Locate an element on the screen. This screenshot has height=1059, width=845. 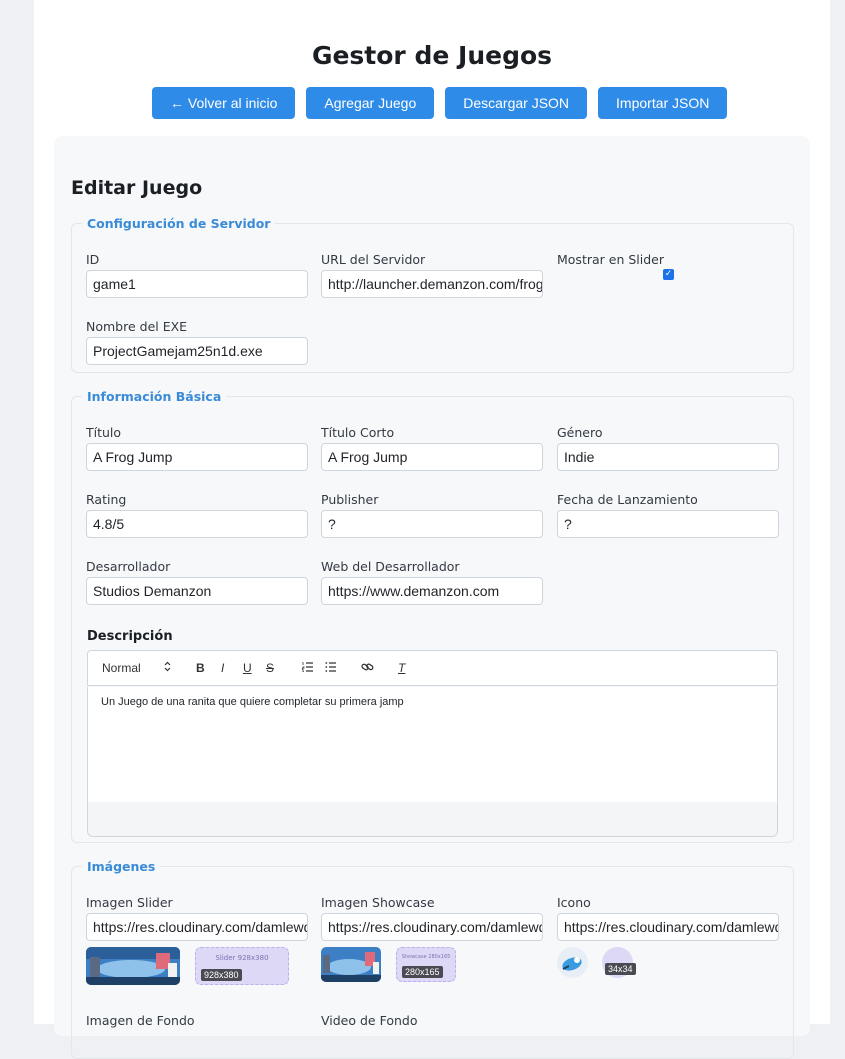
exe-name-input: ProjectGamejam25n1d.exe is located at coordinates (197, 351).